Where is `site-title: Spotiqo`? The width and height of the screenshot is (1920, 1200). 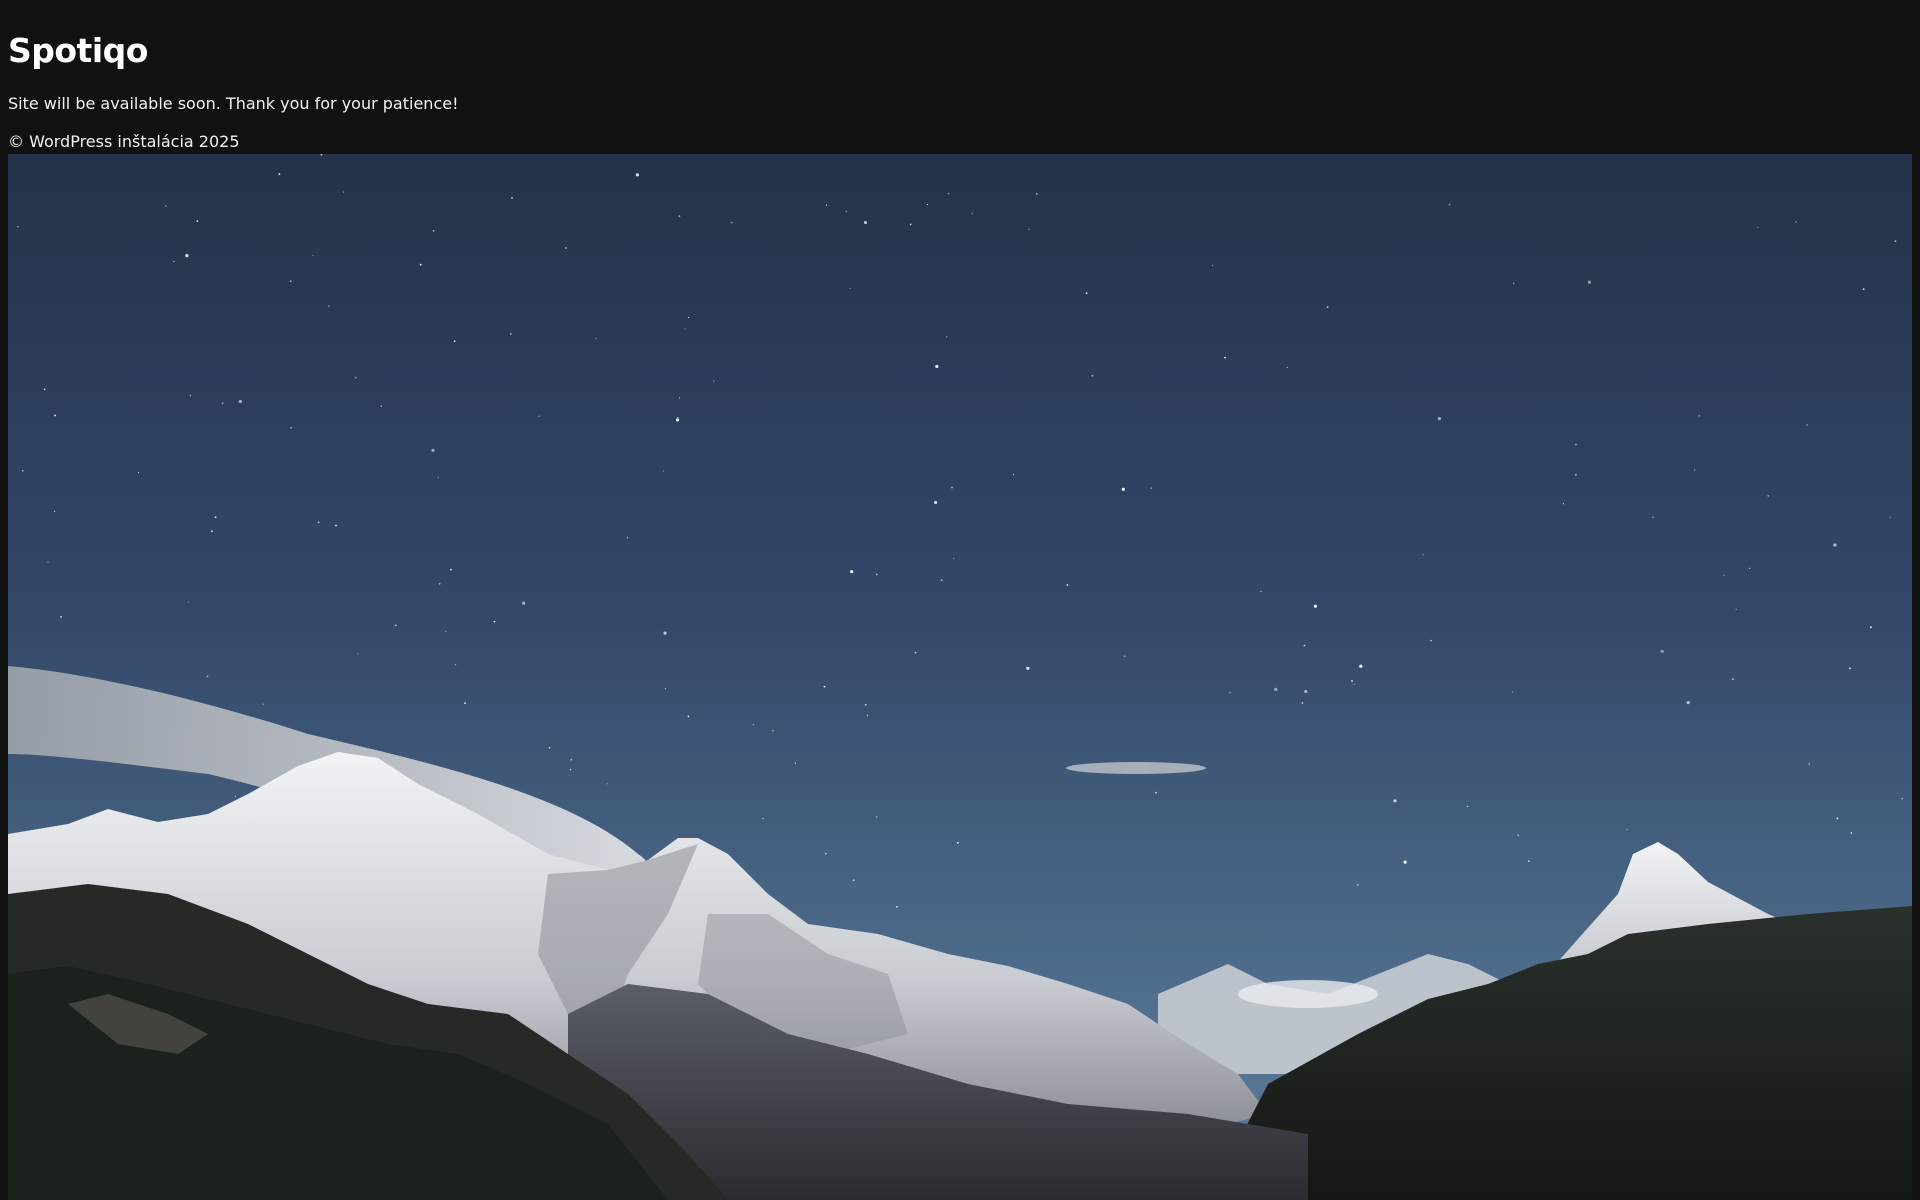
site-title: Spotiqo is located at coordinates (78, 50).